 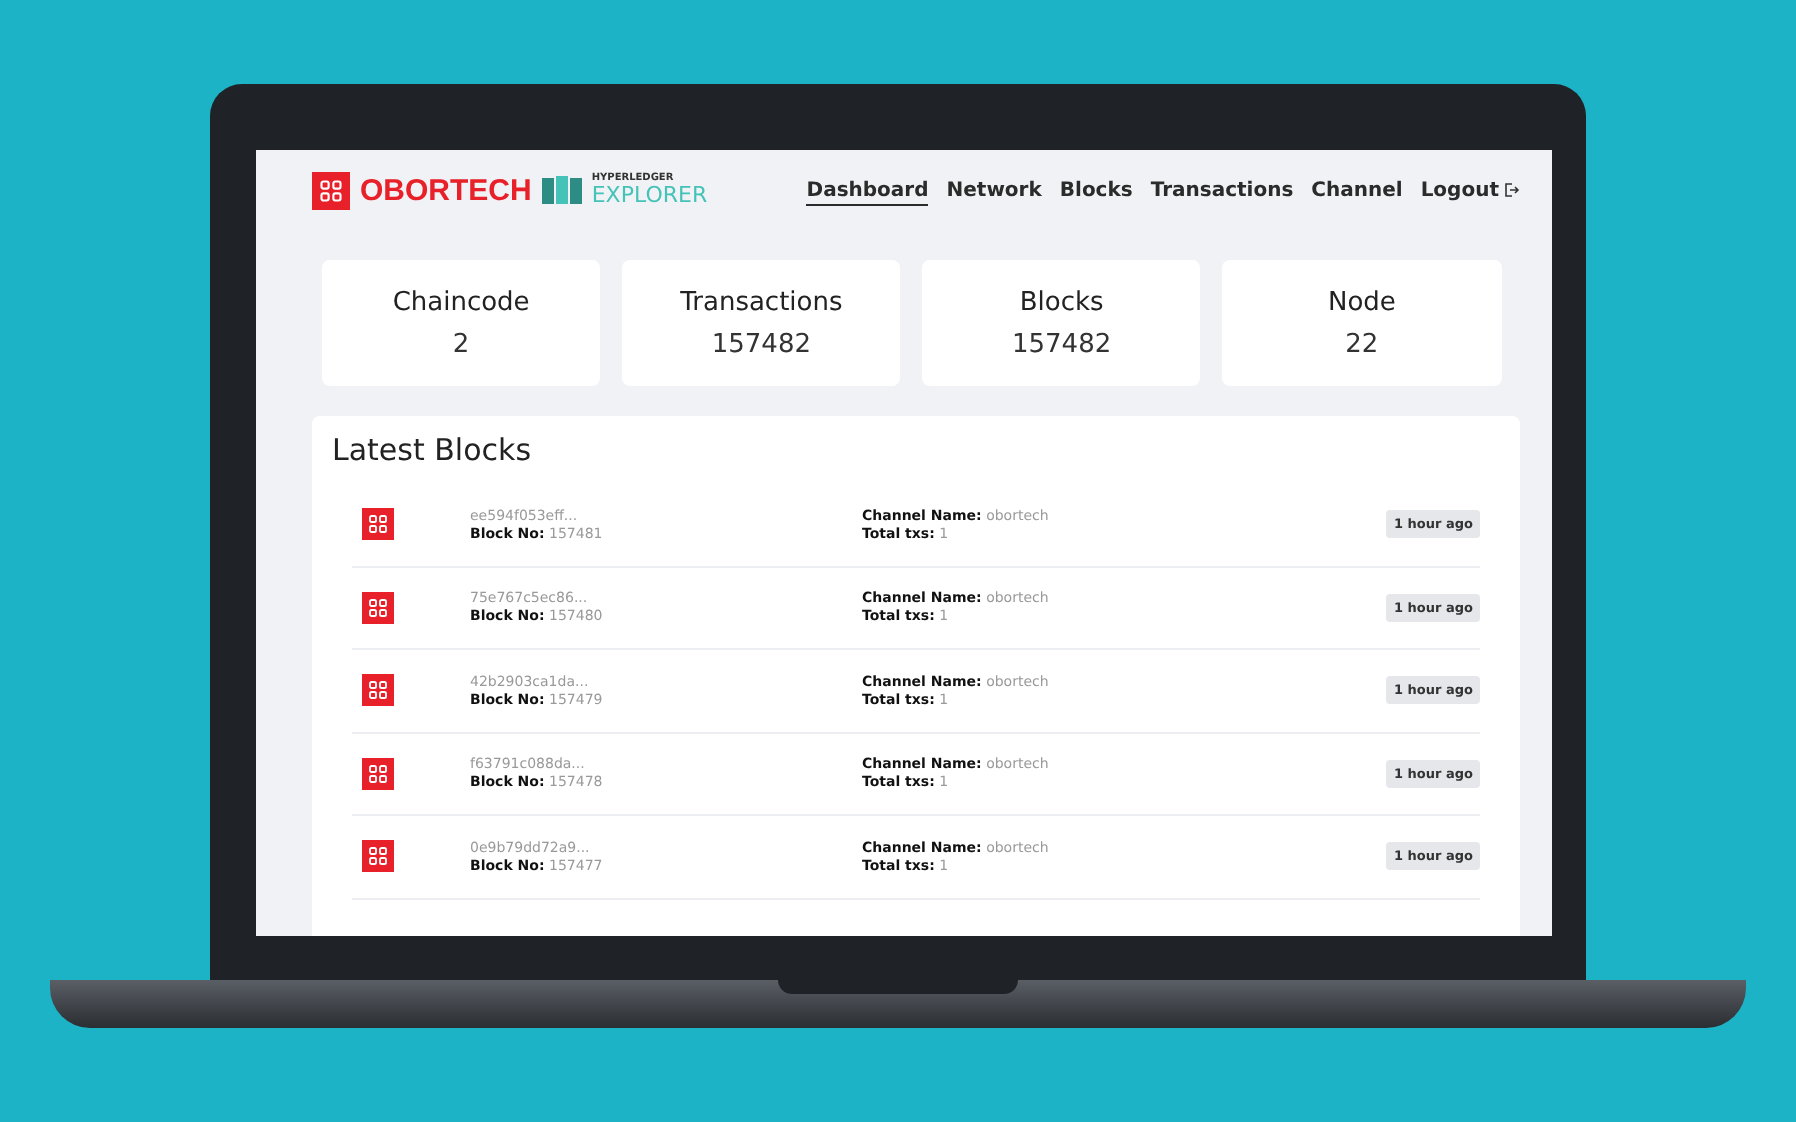 I want to click on books-icon, so click(x=561, y=190).